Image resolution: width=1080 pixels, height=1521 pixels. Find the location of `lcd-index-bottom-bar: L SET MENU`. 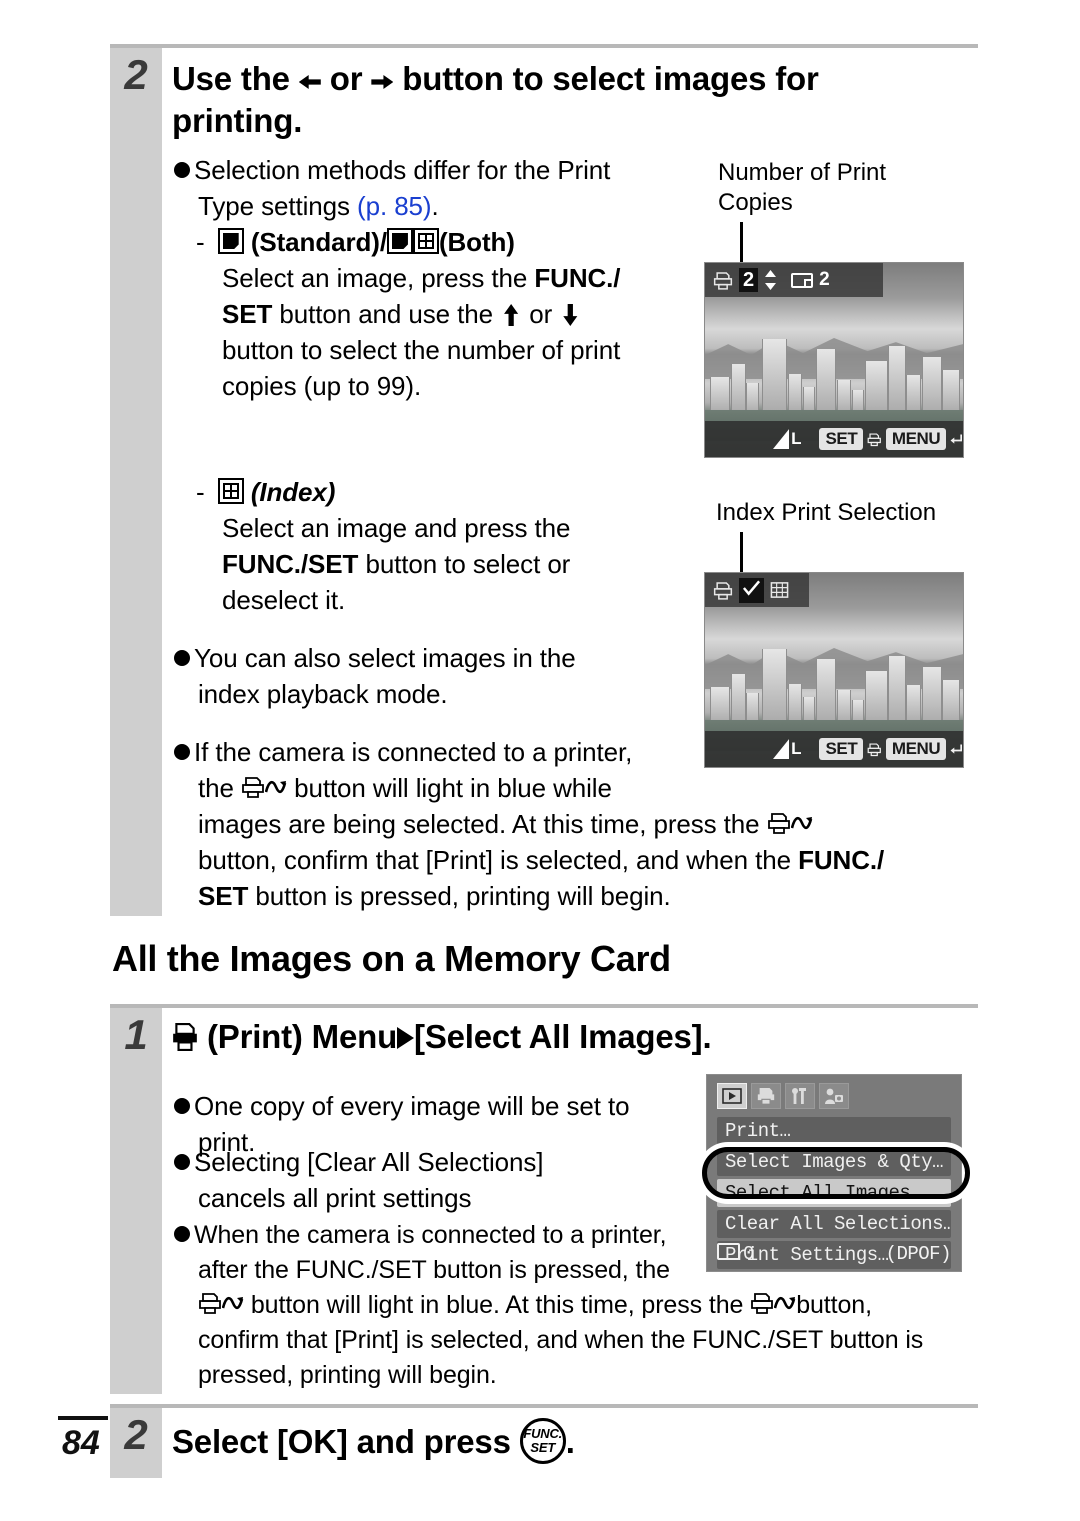

lcd-index-bottom-bar: L SET MENU is located at coordinates (834, 749).